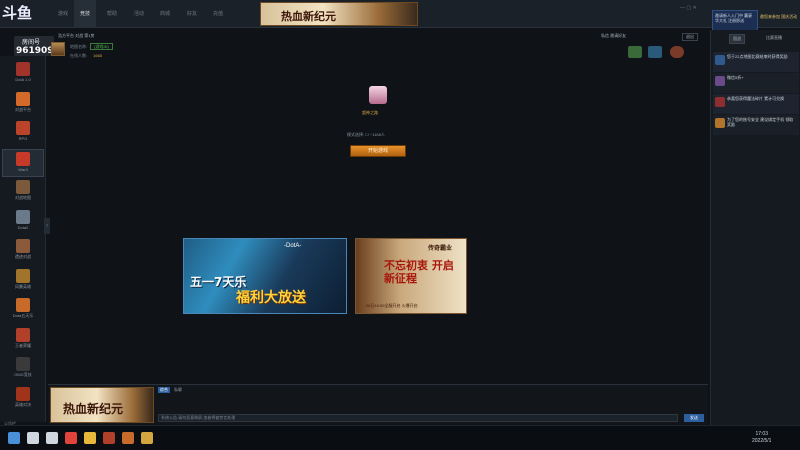 The width and height of the screenshot is (800, 450). I want to click on game-label: Dota2, so click(23, 227).